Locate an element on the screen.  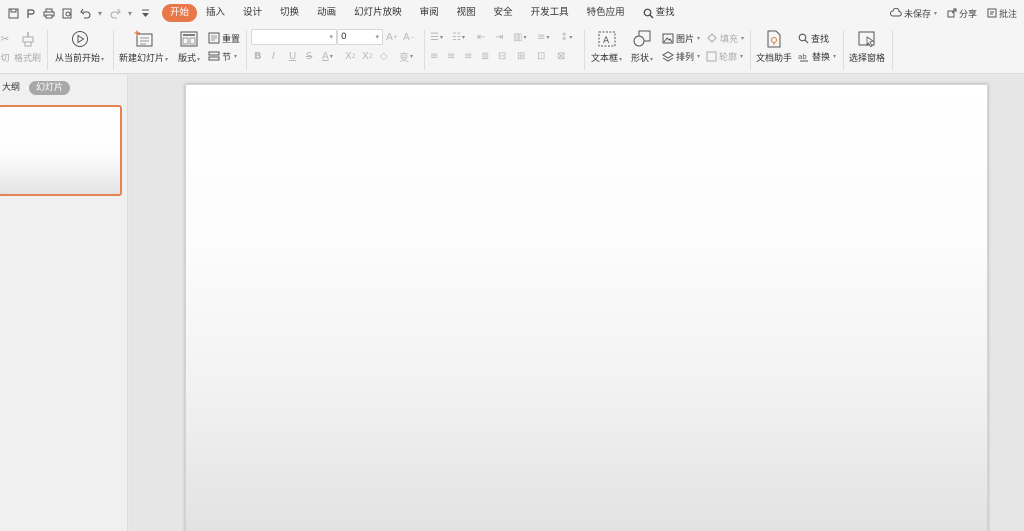
cut-button: ✂ 切 is located at coordinates (6, 45).